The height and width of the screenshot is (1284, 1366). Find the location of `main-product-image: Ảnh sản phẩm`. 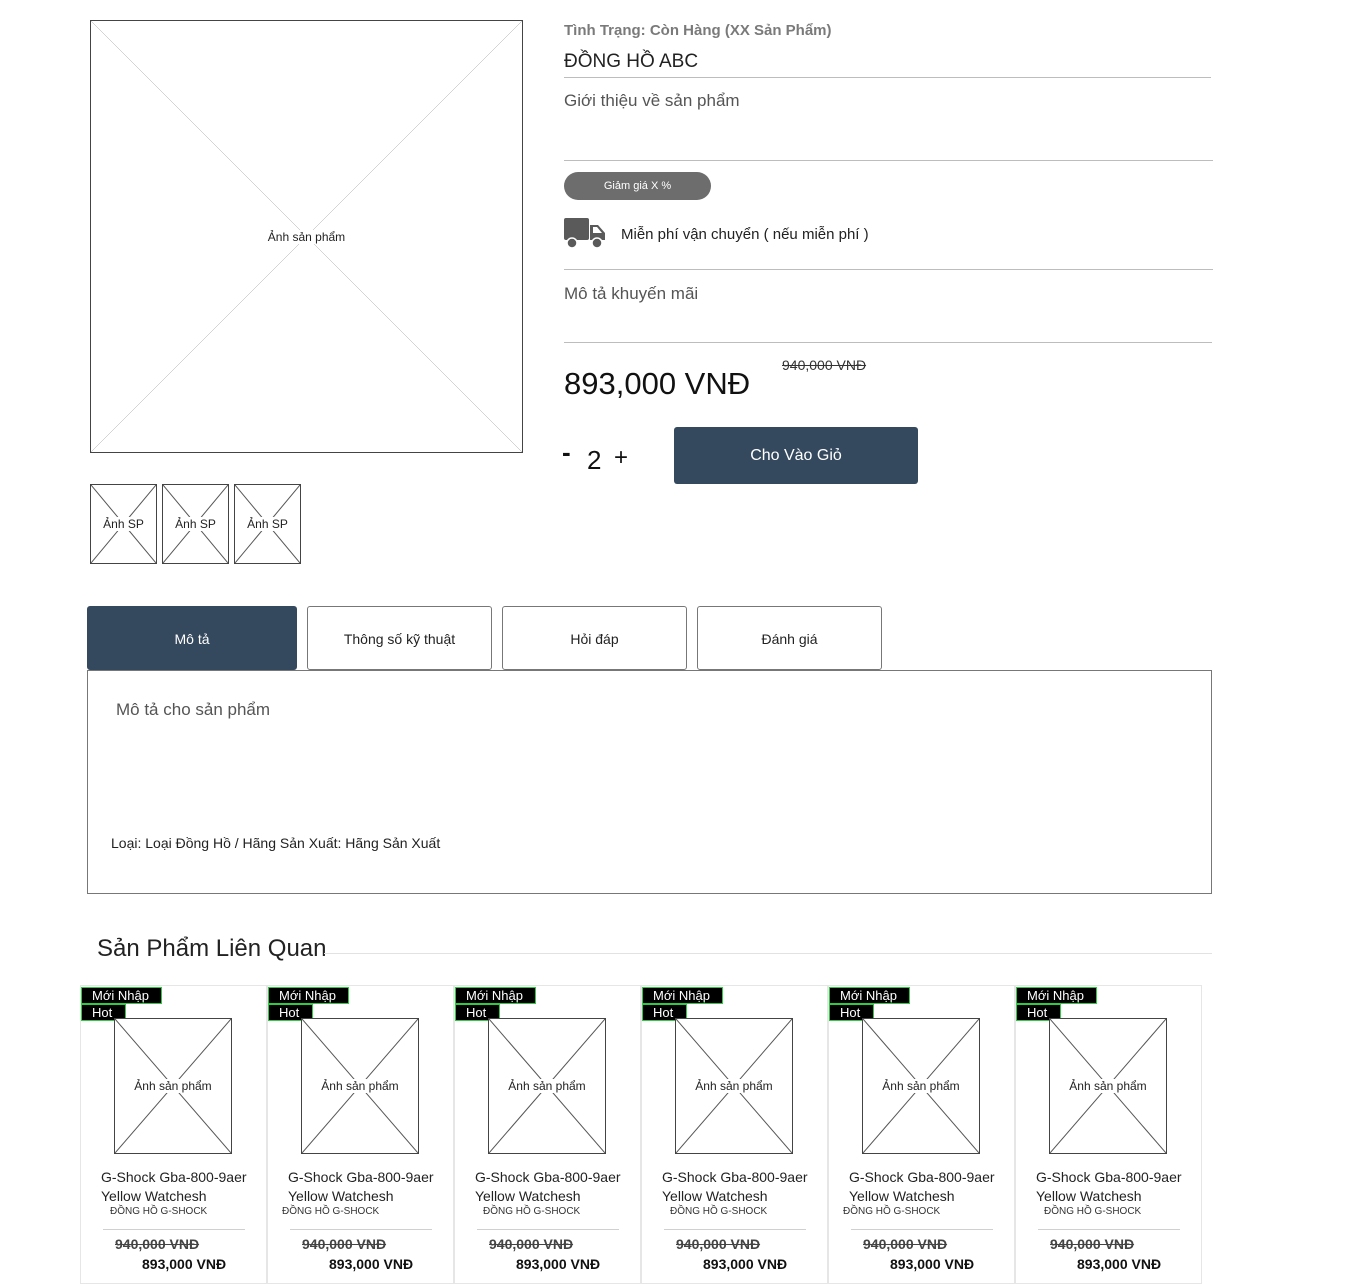

main-product-image: Ảnh sản phẩm is located at coordinates (306, 236).